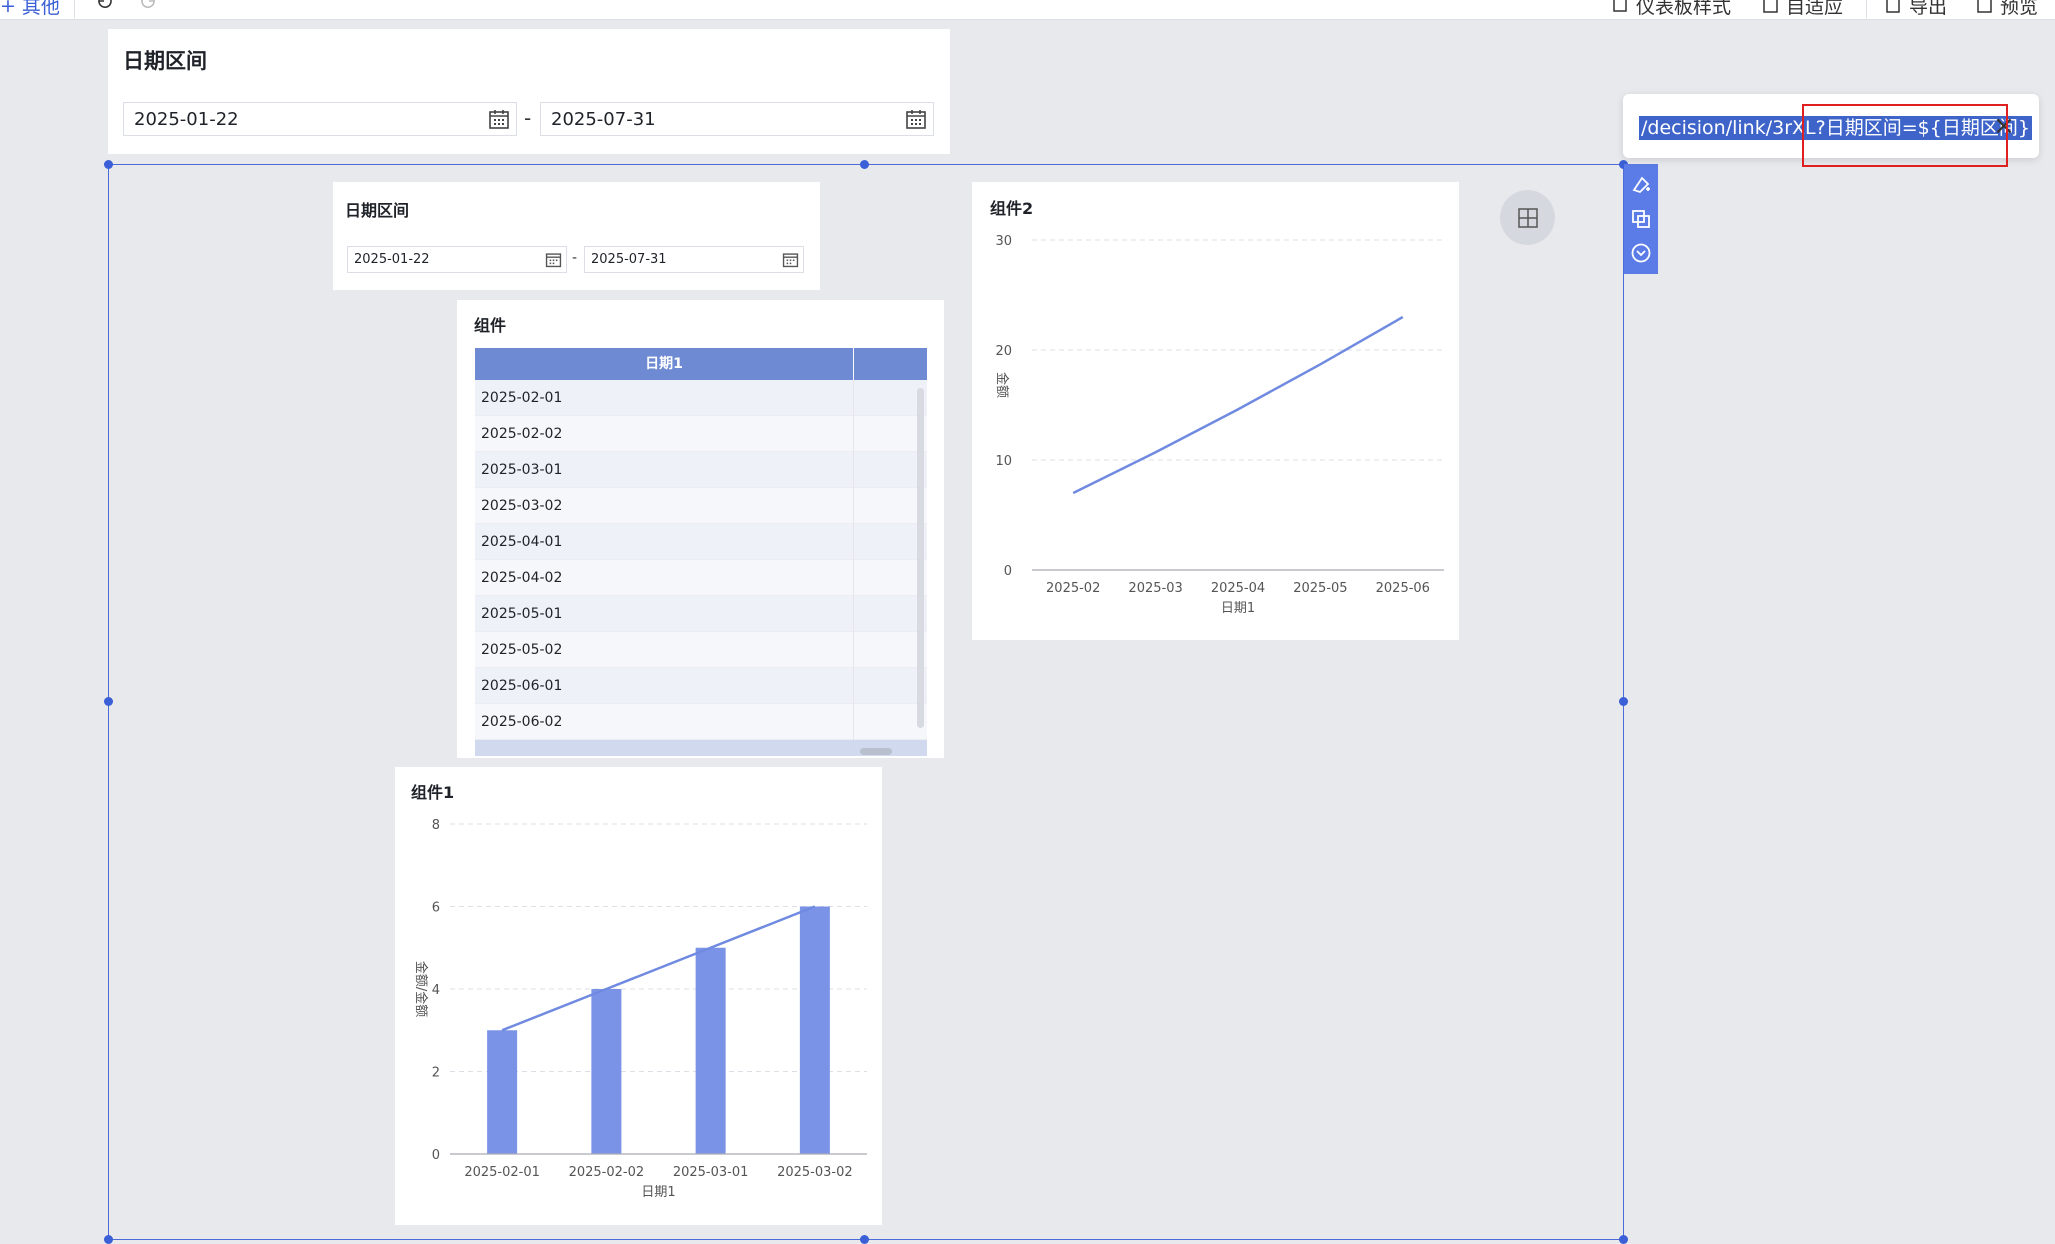 Image resolution: width=2055 pixels, height=1244 pixels. Describe the element at coordinates (522, 434) in the screenshot. I see `table-cell-date: 2025-02-02` at that location.